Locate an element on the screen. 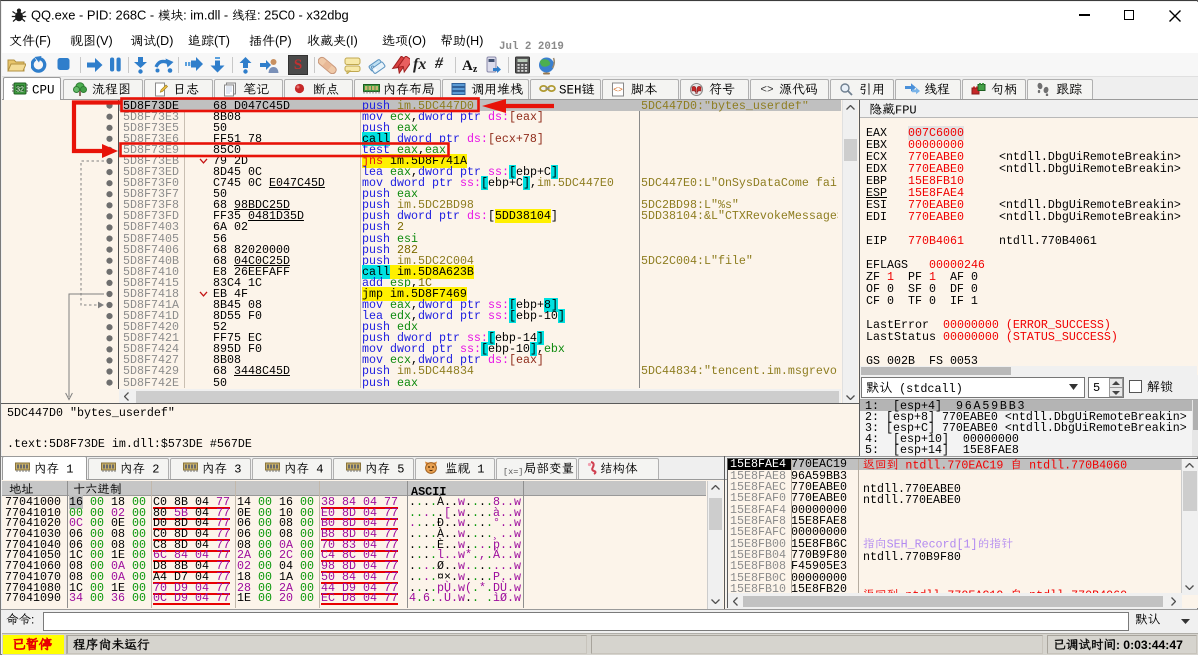  svg-text: ntdll.770B4060 is located at coordinates (1074, 465).